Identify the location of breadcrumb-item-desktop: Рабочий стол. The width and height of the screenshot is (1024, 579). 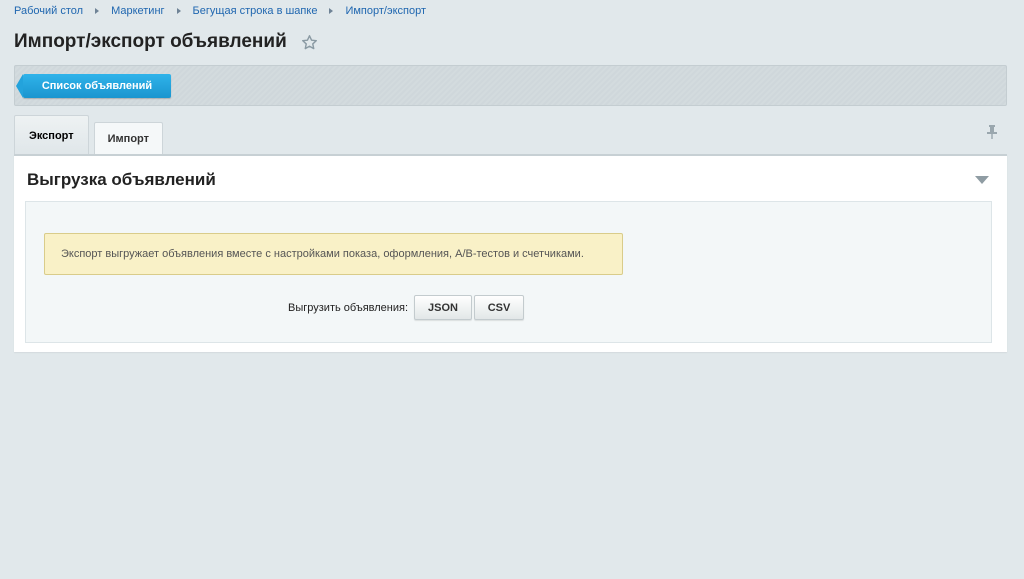
(48, 11).